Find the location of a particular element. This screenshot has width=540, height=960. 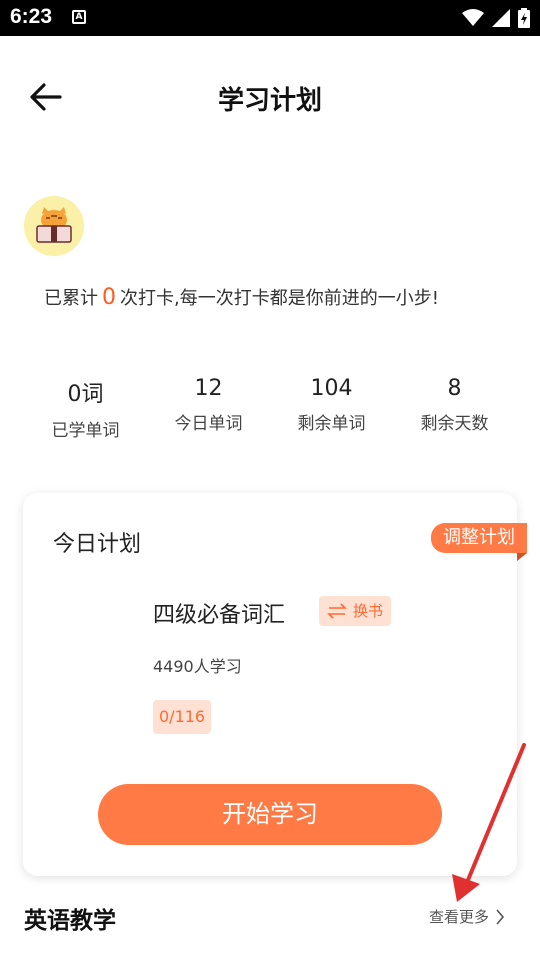

view-more-label: 查看更多 is located at coordinates (459, 917).